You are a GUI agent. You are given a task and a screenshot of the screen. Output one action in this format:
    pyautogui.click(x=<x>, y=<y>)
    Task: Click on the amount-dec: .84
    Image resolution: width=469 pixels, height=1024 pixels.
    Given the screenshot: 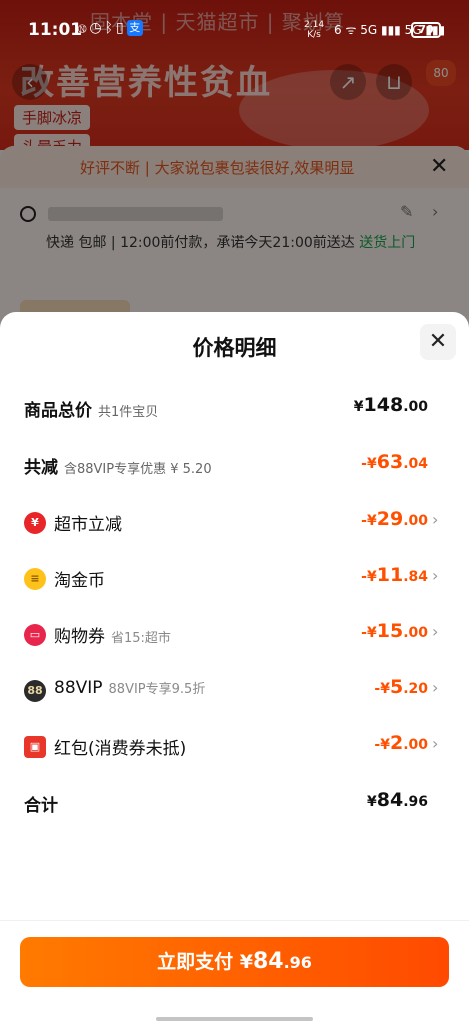 What is the action you would take?
    pyautogui.click(x=415, y=577)
    